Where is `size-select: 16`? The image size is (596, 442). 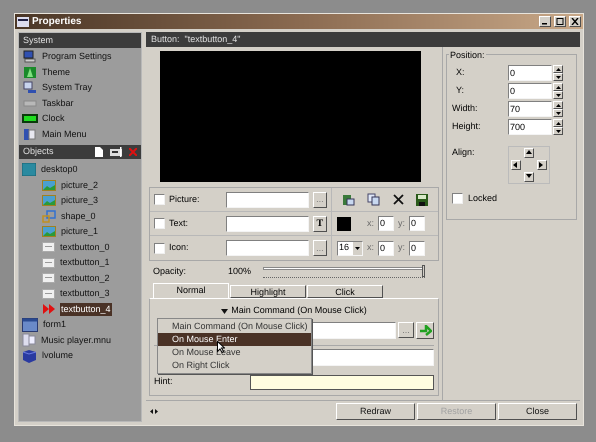
size-select: 16 is located at coordinates (350, 248).